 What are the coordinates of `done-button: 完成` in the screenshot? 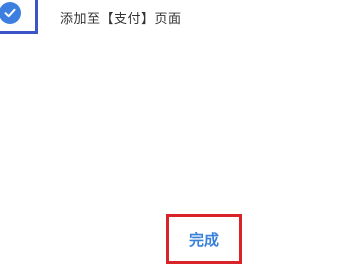 It's located at (204, 239).